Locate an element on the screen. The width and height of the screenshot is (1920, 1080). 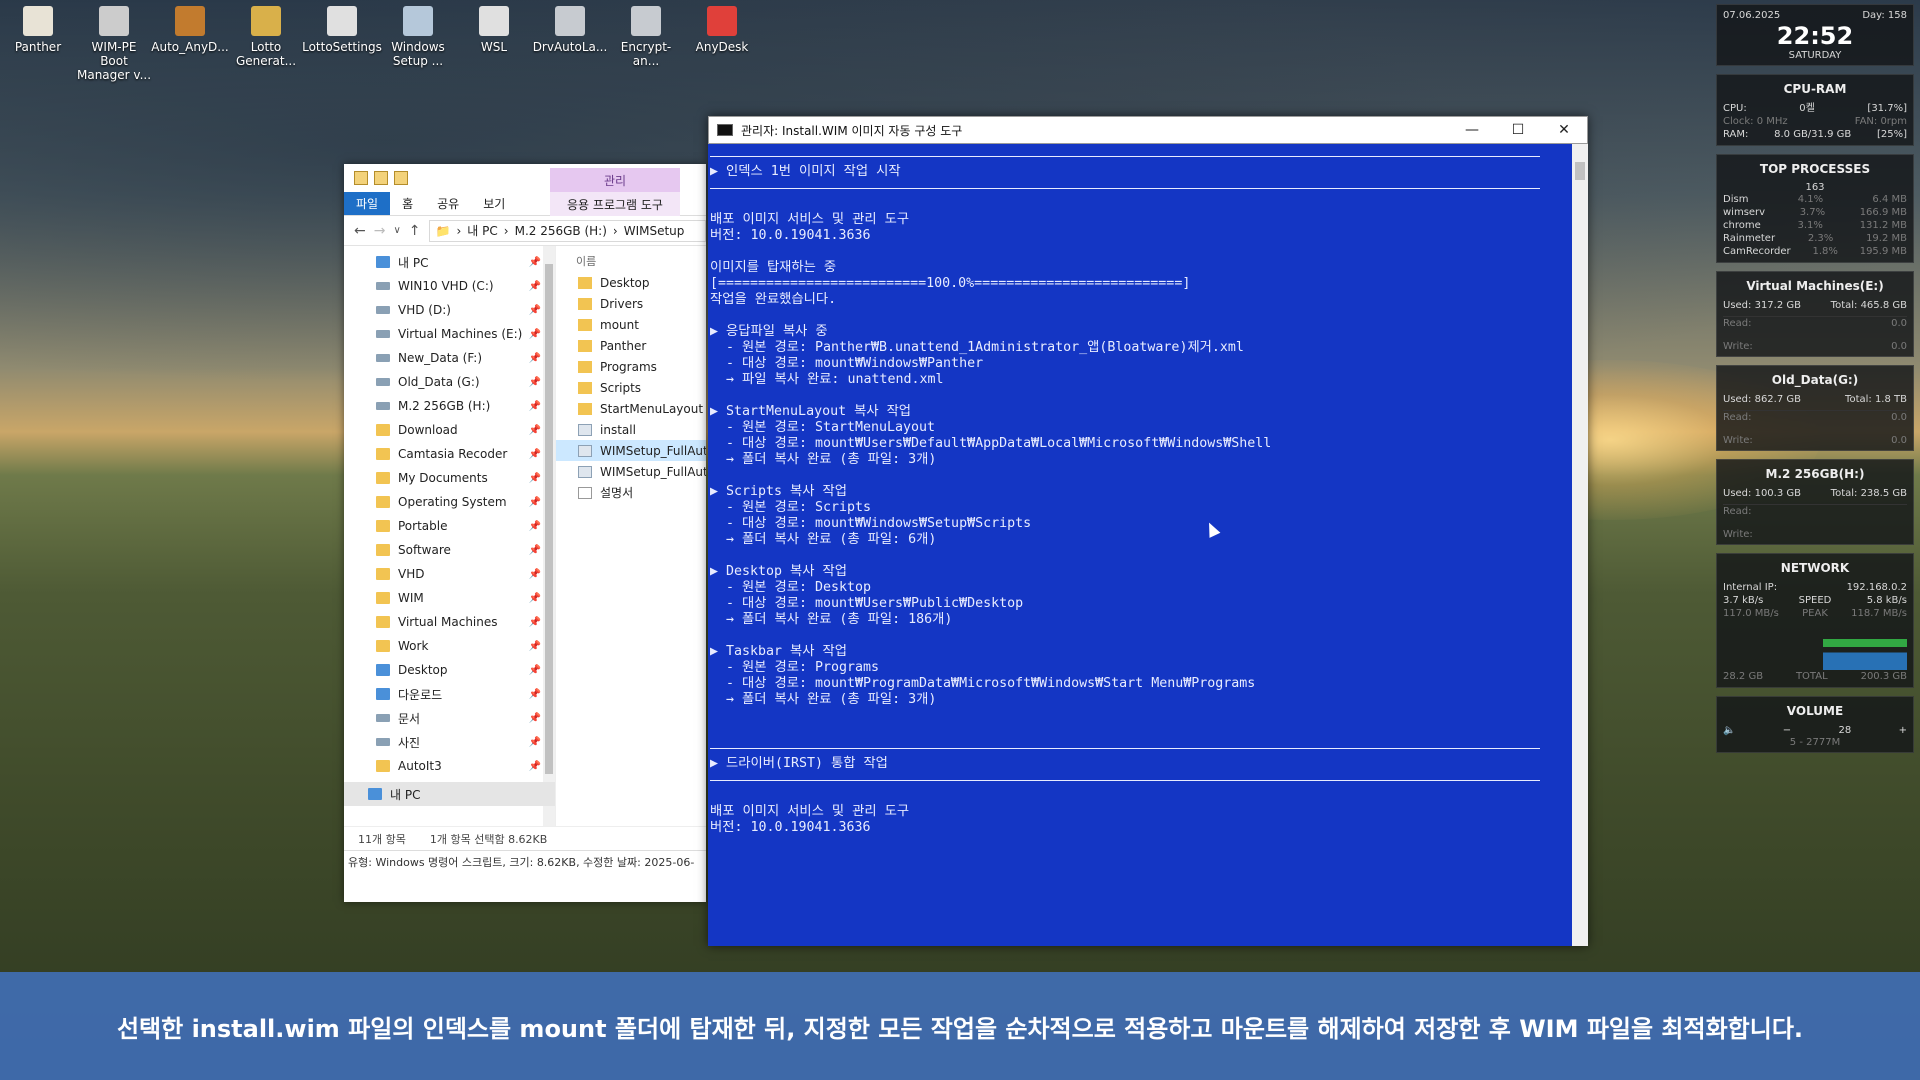
volume-up-button: + is located at coordinates (1903, 730).